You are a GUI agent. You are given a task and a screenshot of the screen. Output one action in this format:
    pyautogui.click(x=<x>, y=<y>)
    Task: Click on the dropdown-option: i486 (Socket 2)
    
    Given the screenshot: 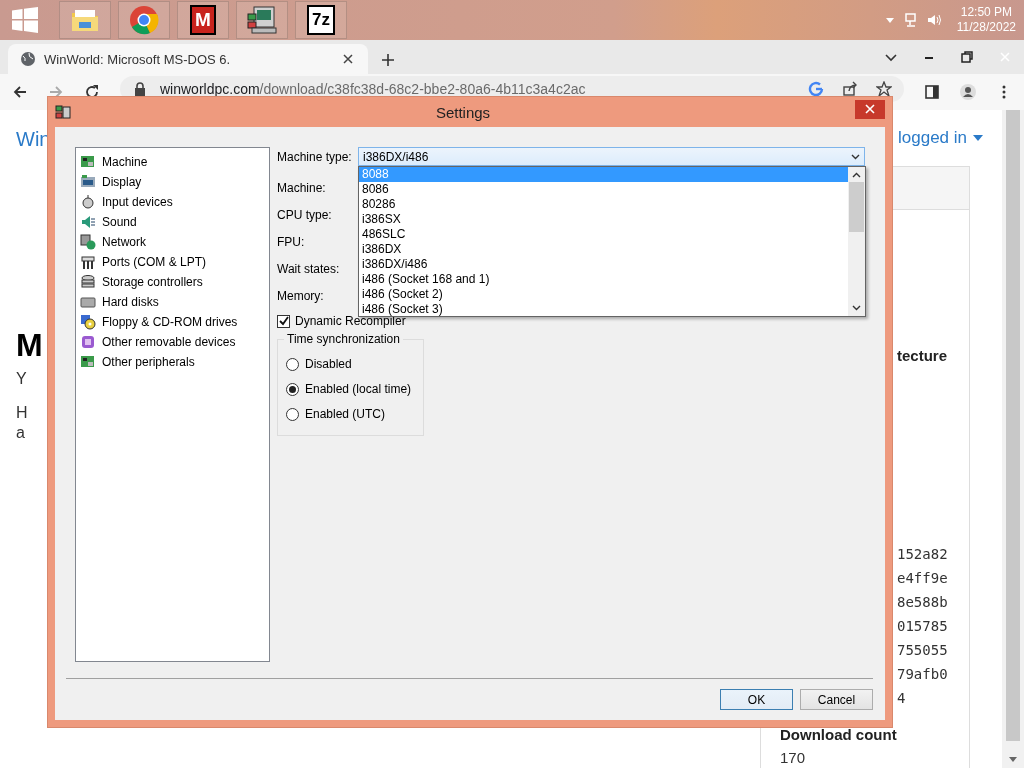 What is the action you would take?
    pyautogui.click(x=603, y=294)
    